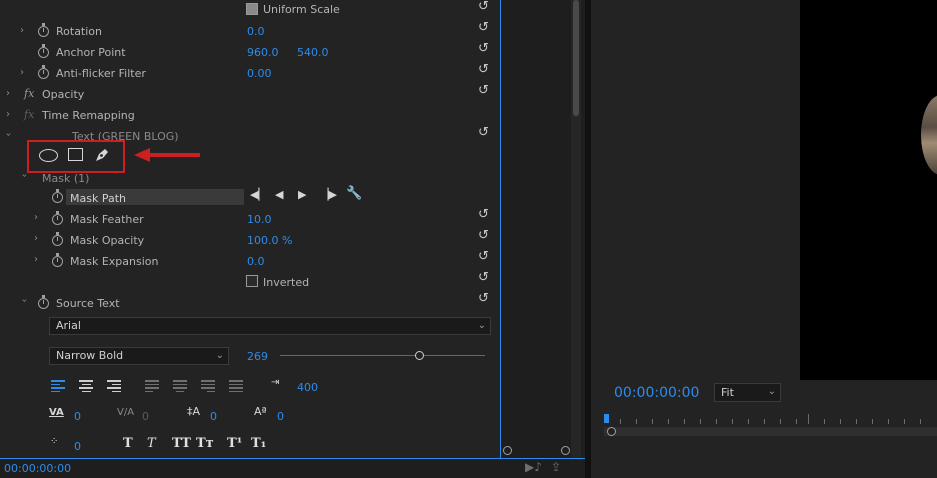 Image resolution: width=937 pixels, height=478 pixels. I want to click on mask-label: Mask (1), so click(66, 178).